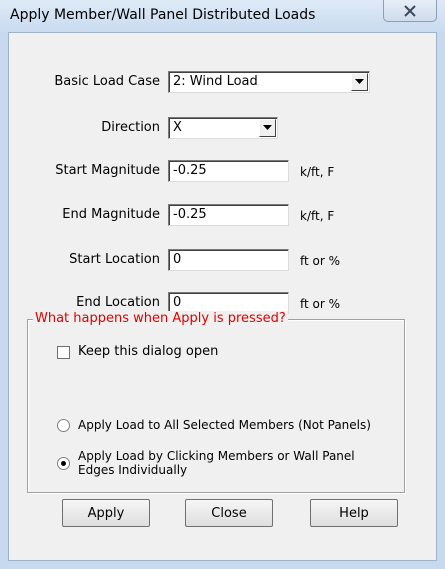 This screenshot has width=445, height=569. Describe the element at coordinates (320, 261) in the screenshot. I see `start-location-unit: ft or %` at that location.